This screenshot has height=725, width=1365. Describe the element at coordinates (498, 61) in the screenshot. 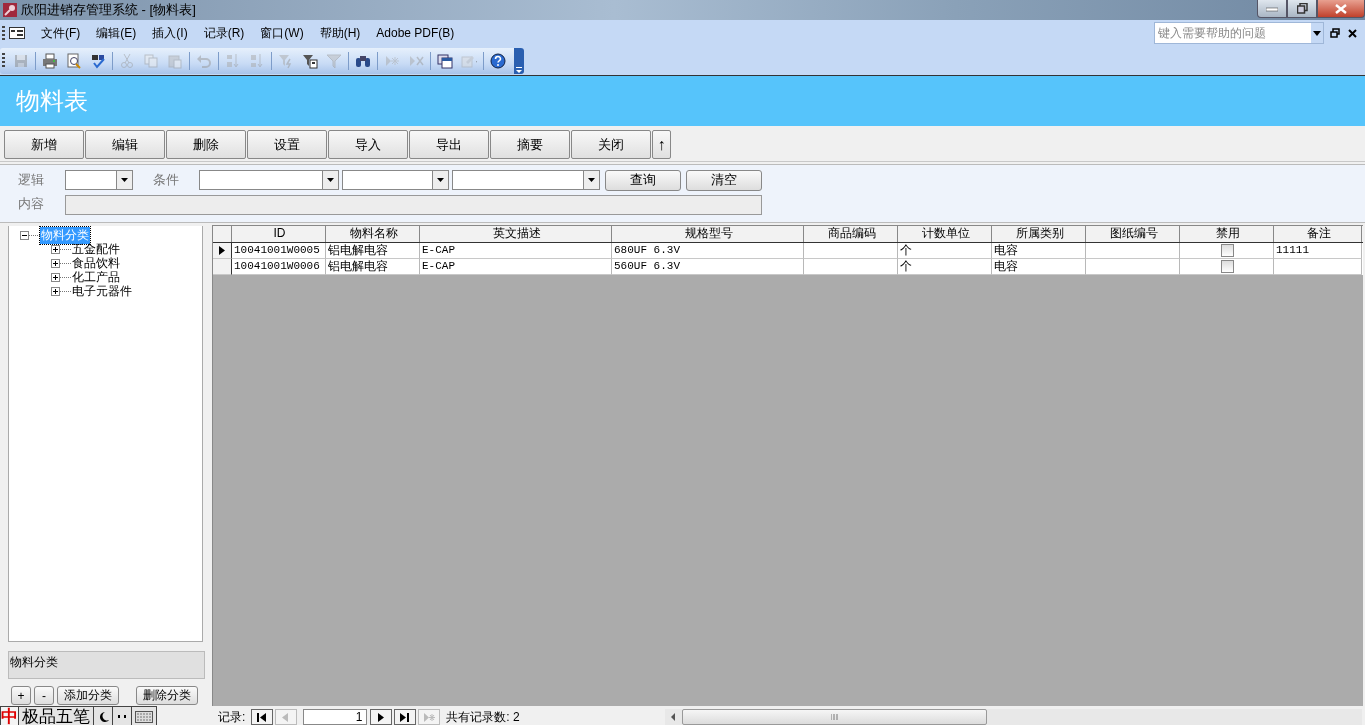

I see `help-icon` at that location.